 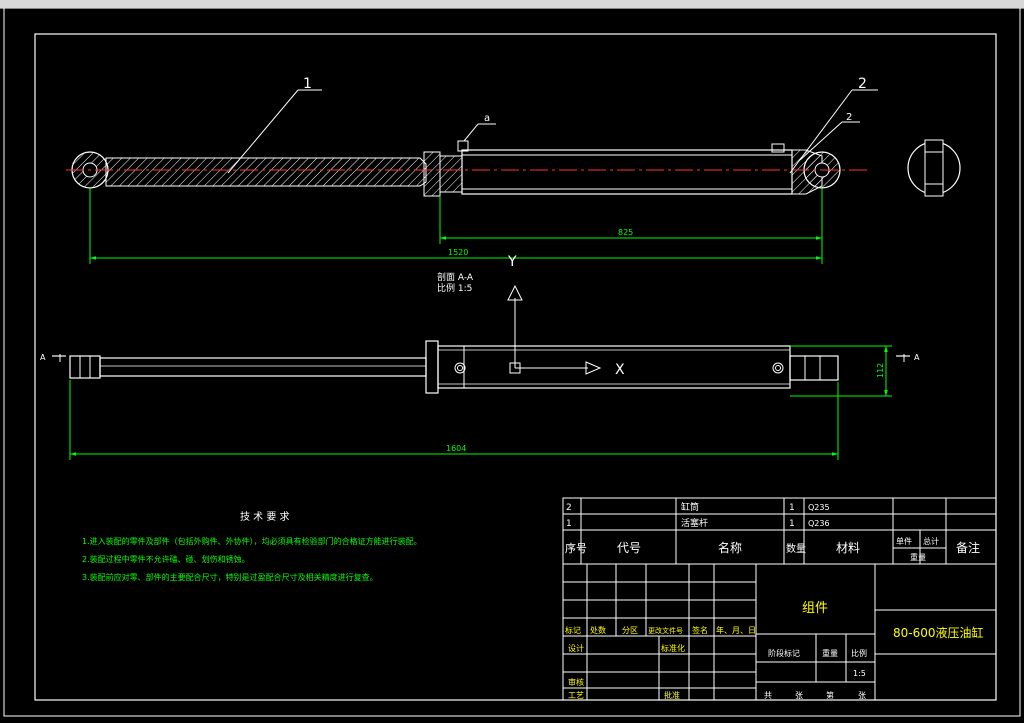 I want to click on section-mark-left: A, so click(x=43, y=357).